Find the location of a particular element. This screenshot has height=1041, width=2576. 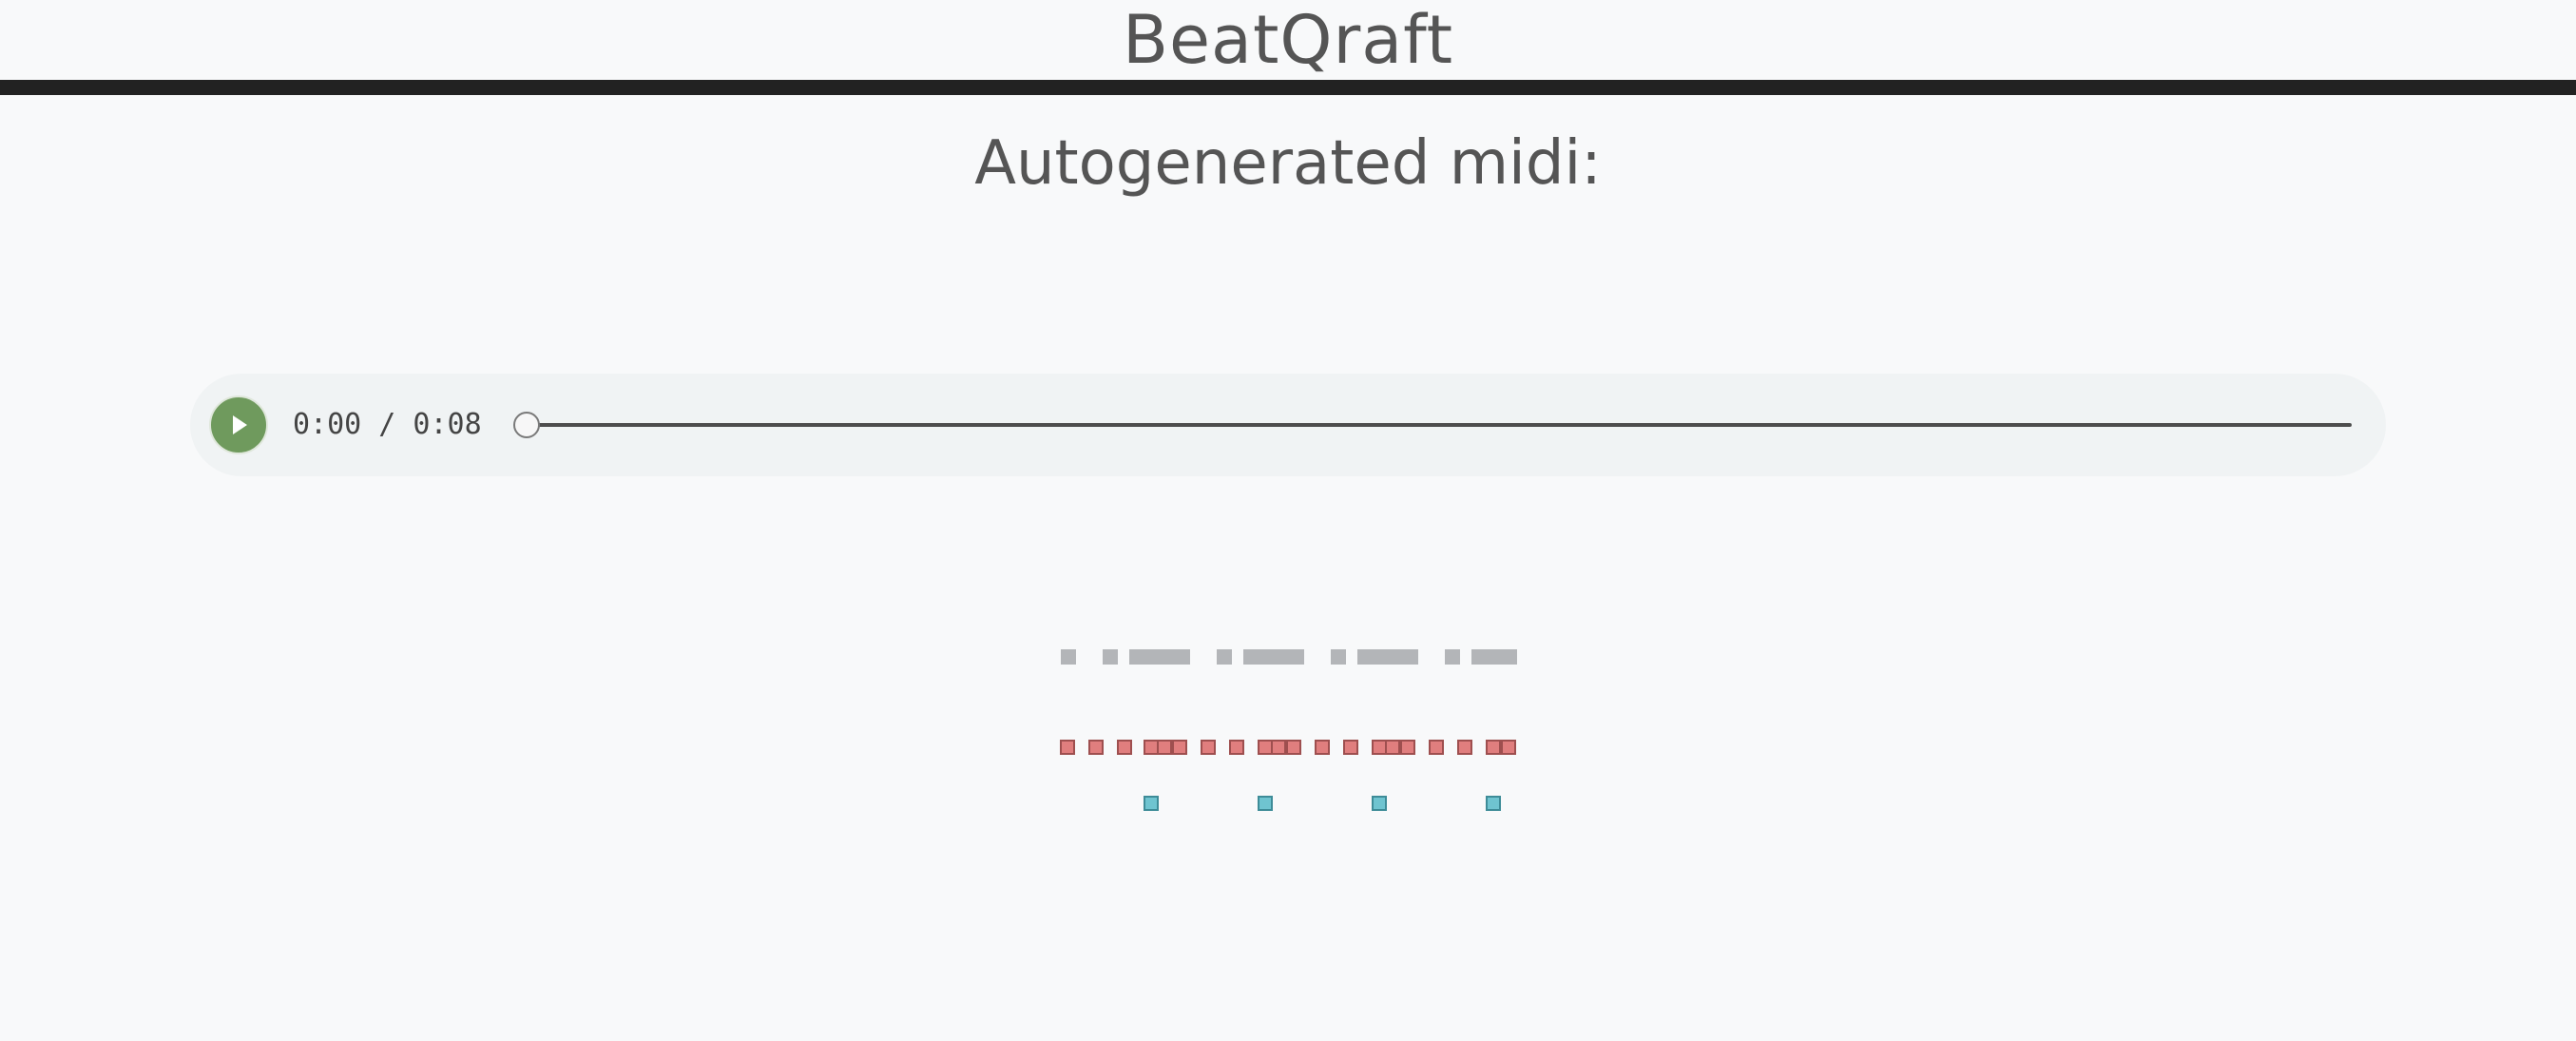

time-readout: 0:00 / 0:08 is located at coordinates (387, 424).